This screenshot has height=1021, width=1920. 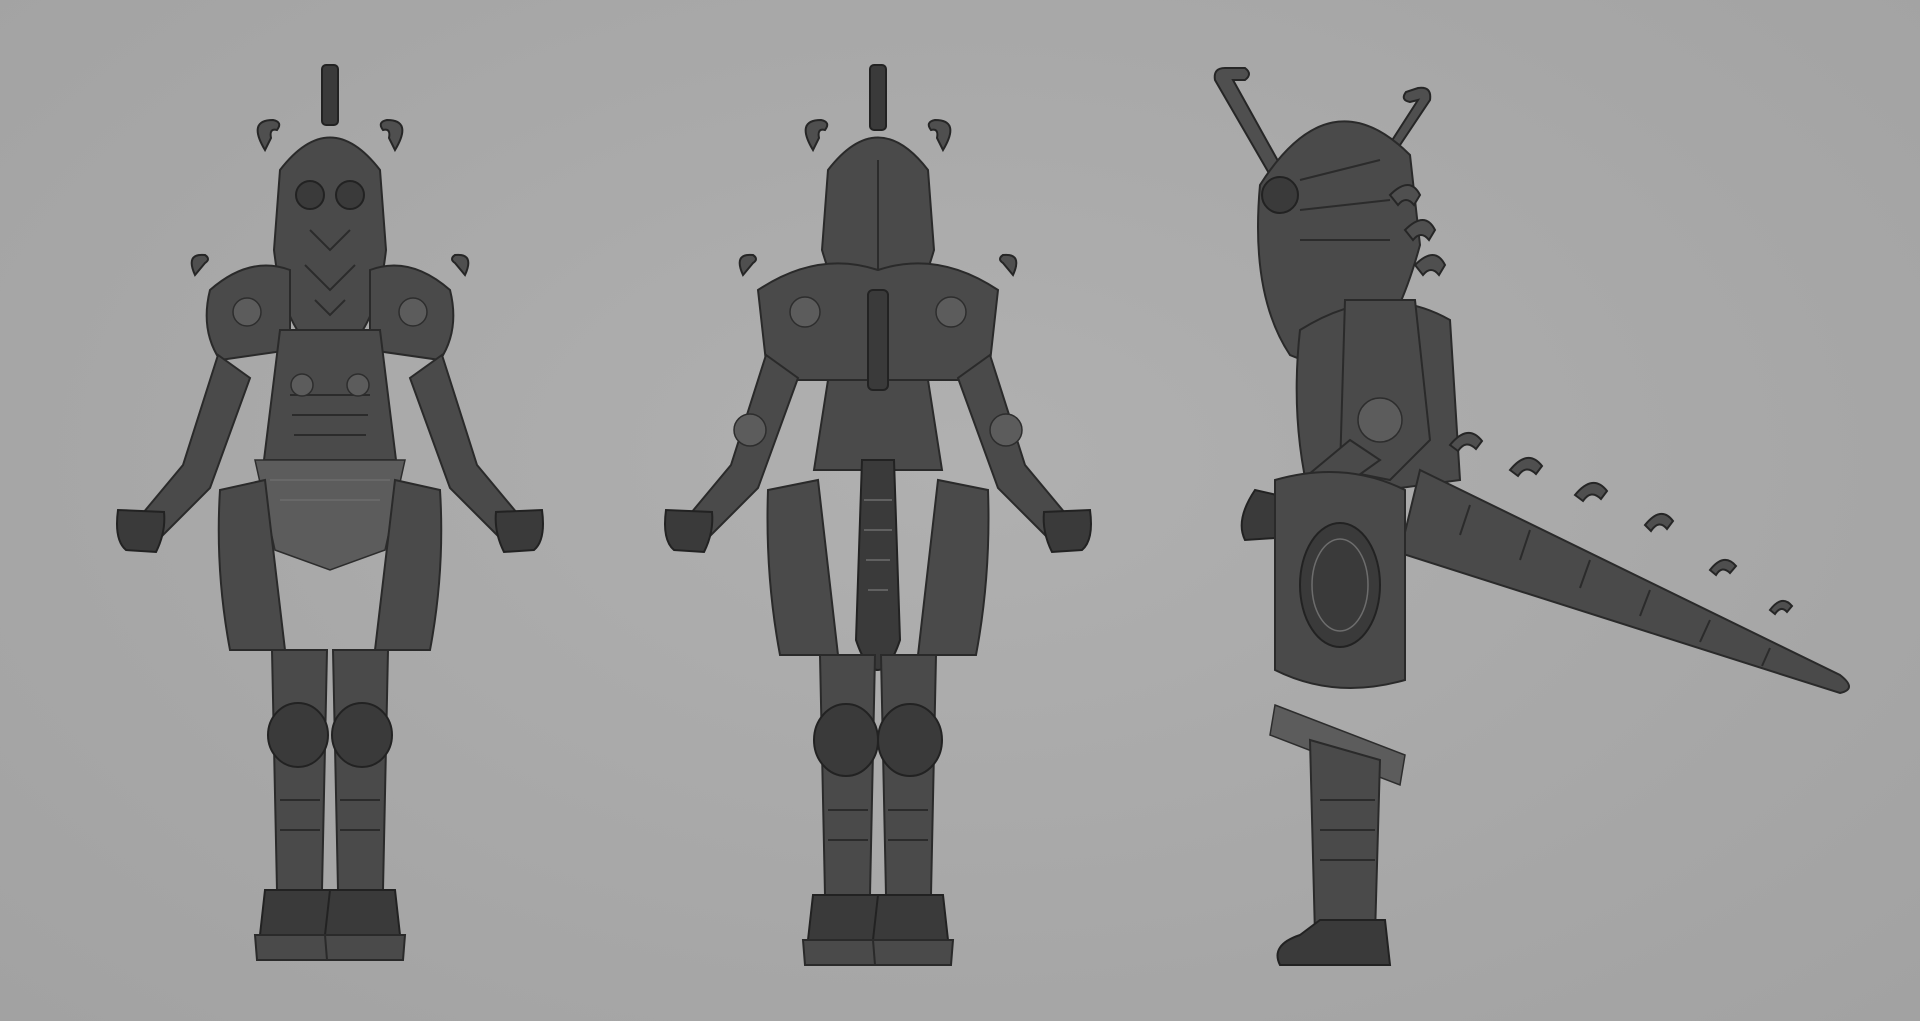 I want to click on leg-left, so click(x=299, y=770).